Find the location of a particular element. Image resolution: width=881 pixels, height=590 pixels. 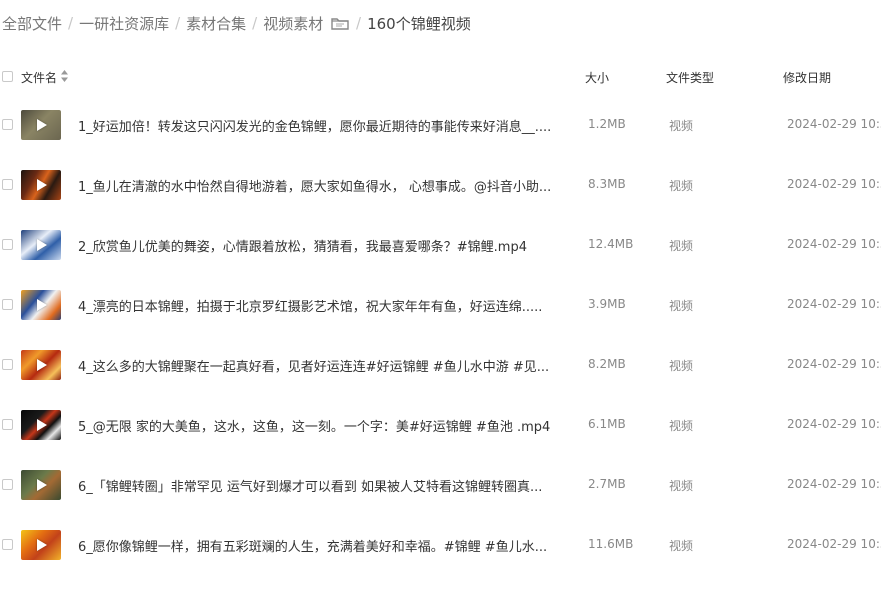

breadcrumb: 全部文件 / 一研社资源库 / 素材合集 / 视频素材 / 160个锦鲤视频 is located at coordinates (236, 23).